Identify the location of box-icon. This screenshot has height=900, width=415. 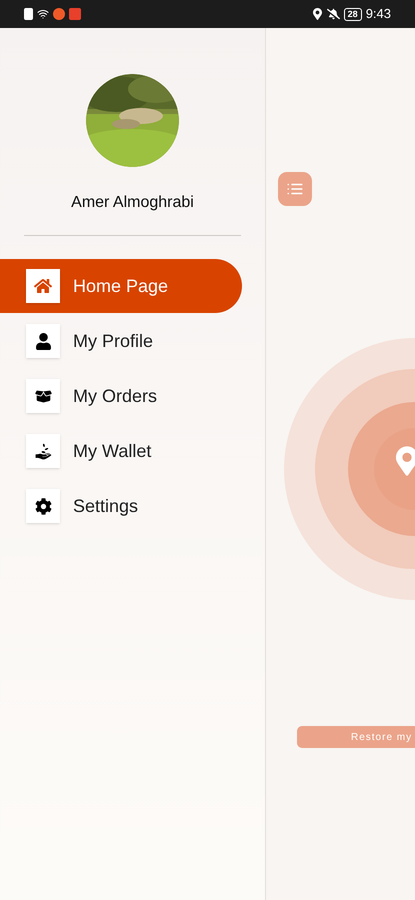
(43, 396).